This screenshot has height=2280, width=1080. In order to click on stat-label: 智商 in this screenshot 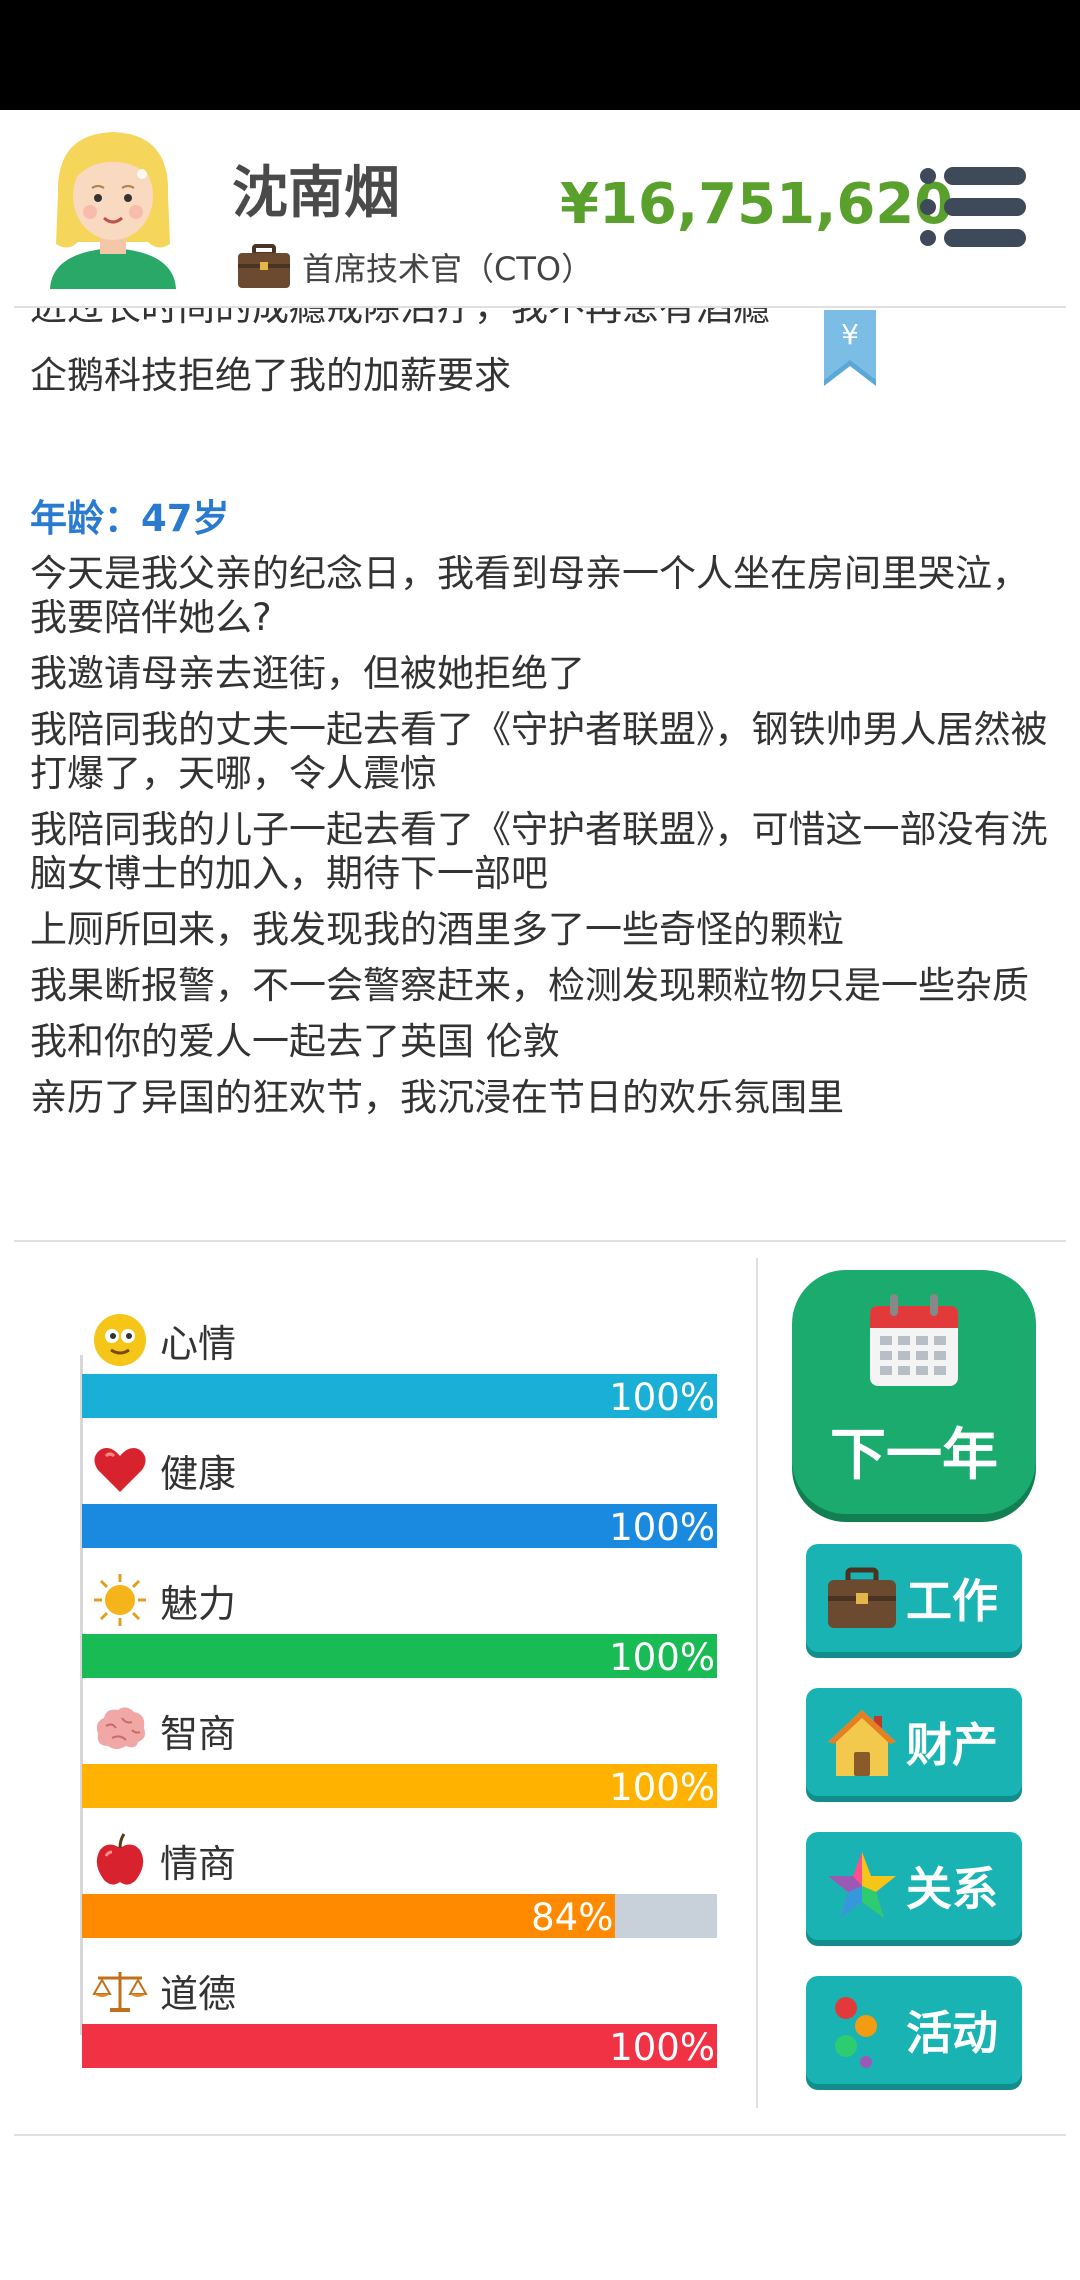, I will do `click(198, 1733)`.